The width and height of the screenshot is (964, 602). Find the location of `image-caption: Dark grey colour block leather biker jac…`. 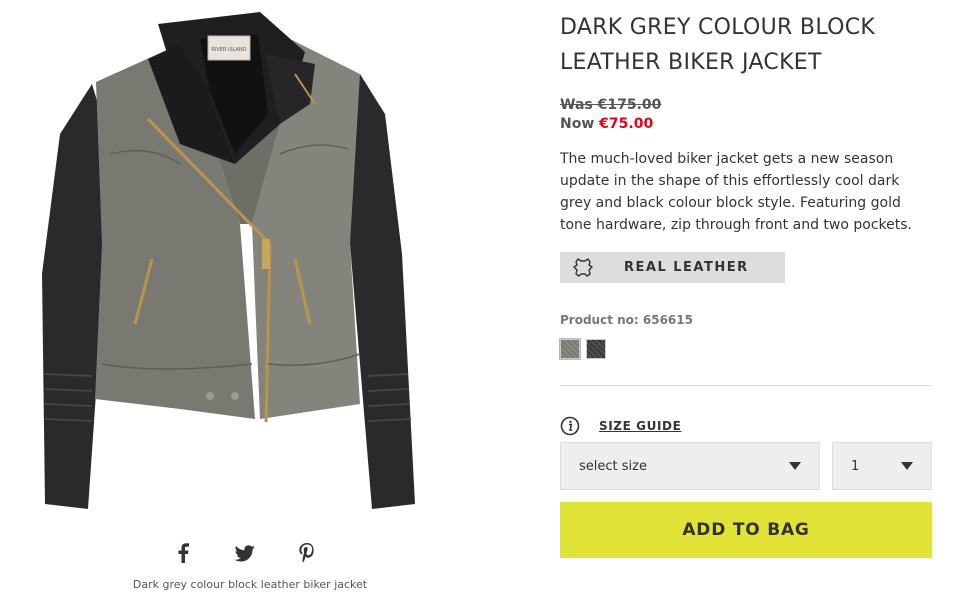

image-caption: Dark grey colour block leather biker jac… is located at coordinates (250, 584).